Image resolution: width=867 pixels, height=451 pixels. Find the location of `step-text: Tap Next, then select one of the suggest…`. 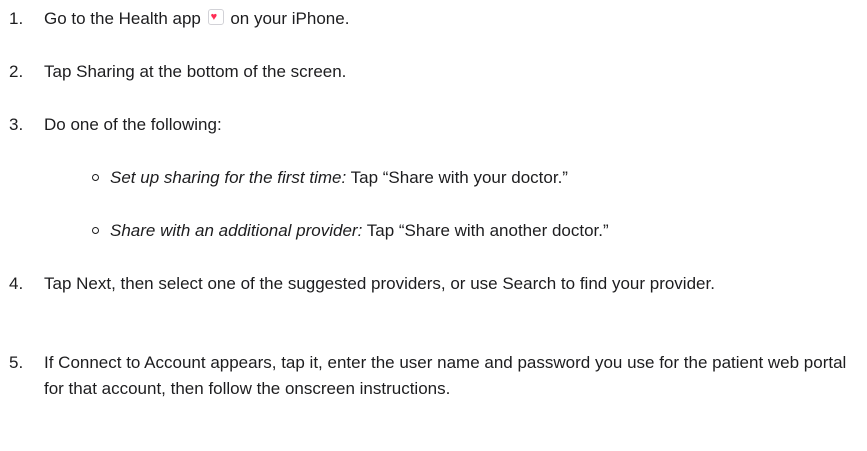

step-text: Tap Next, then select one of the suggest… is located at coordinates (379, 283).